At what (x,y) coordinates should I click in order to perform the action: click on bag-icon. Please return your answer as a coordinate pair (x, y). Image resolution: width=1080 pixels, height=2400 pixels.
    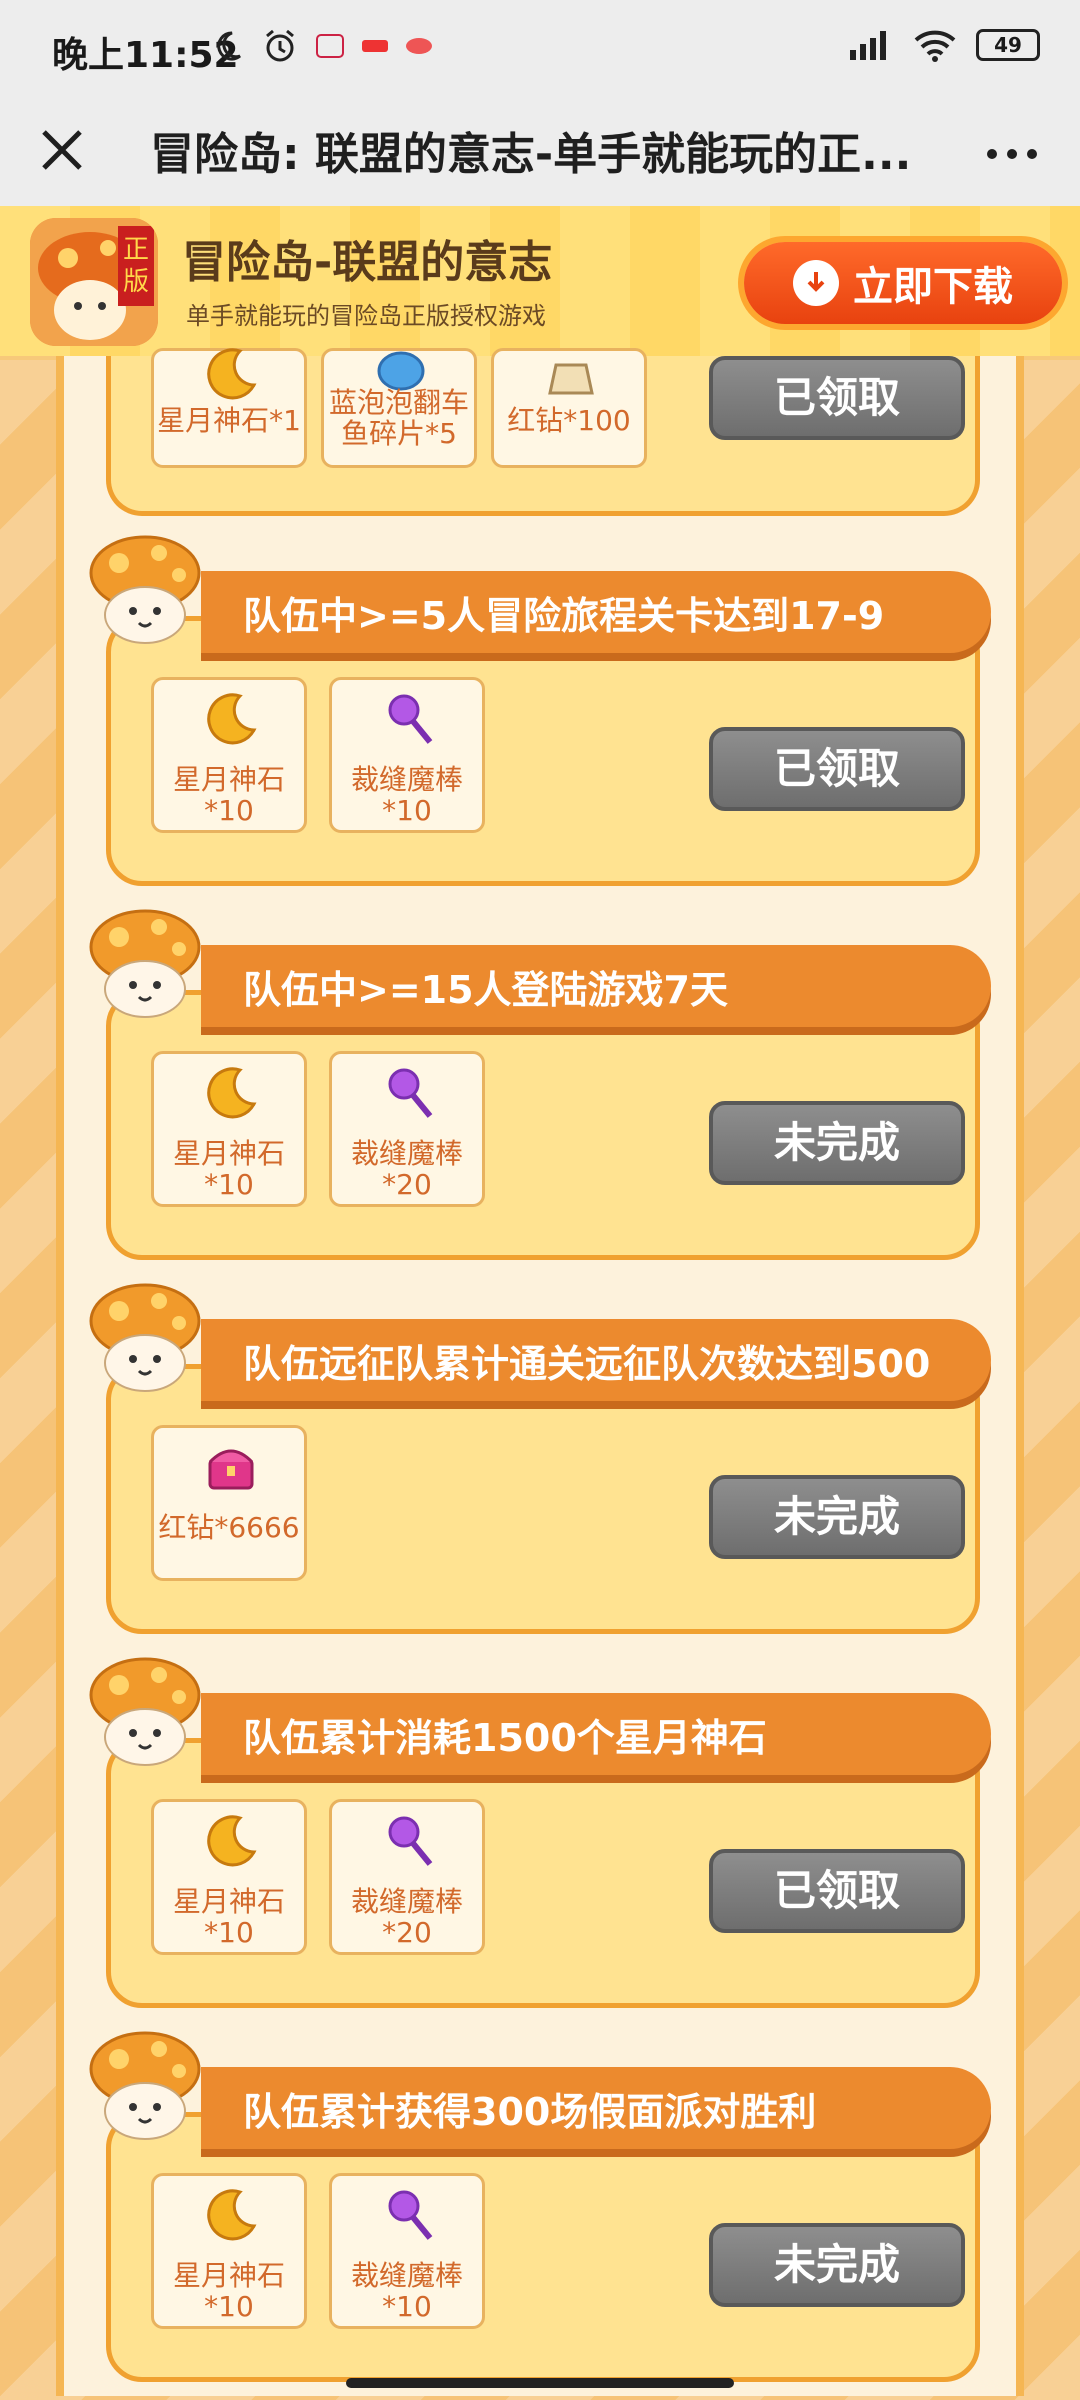
    Looking at the image, I should click on (571, 379).